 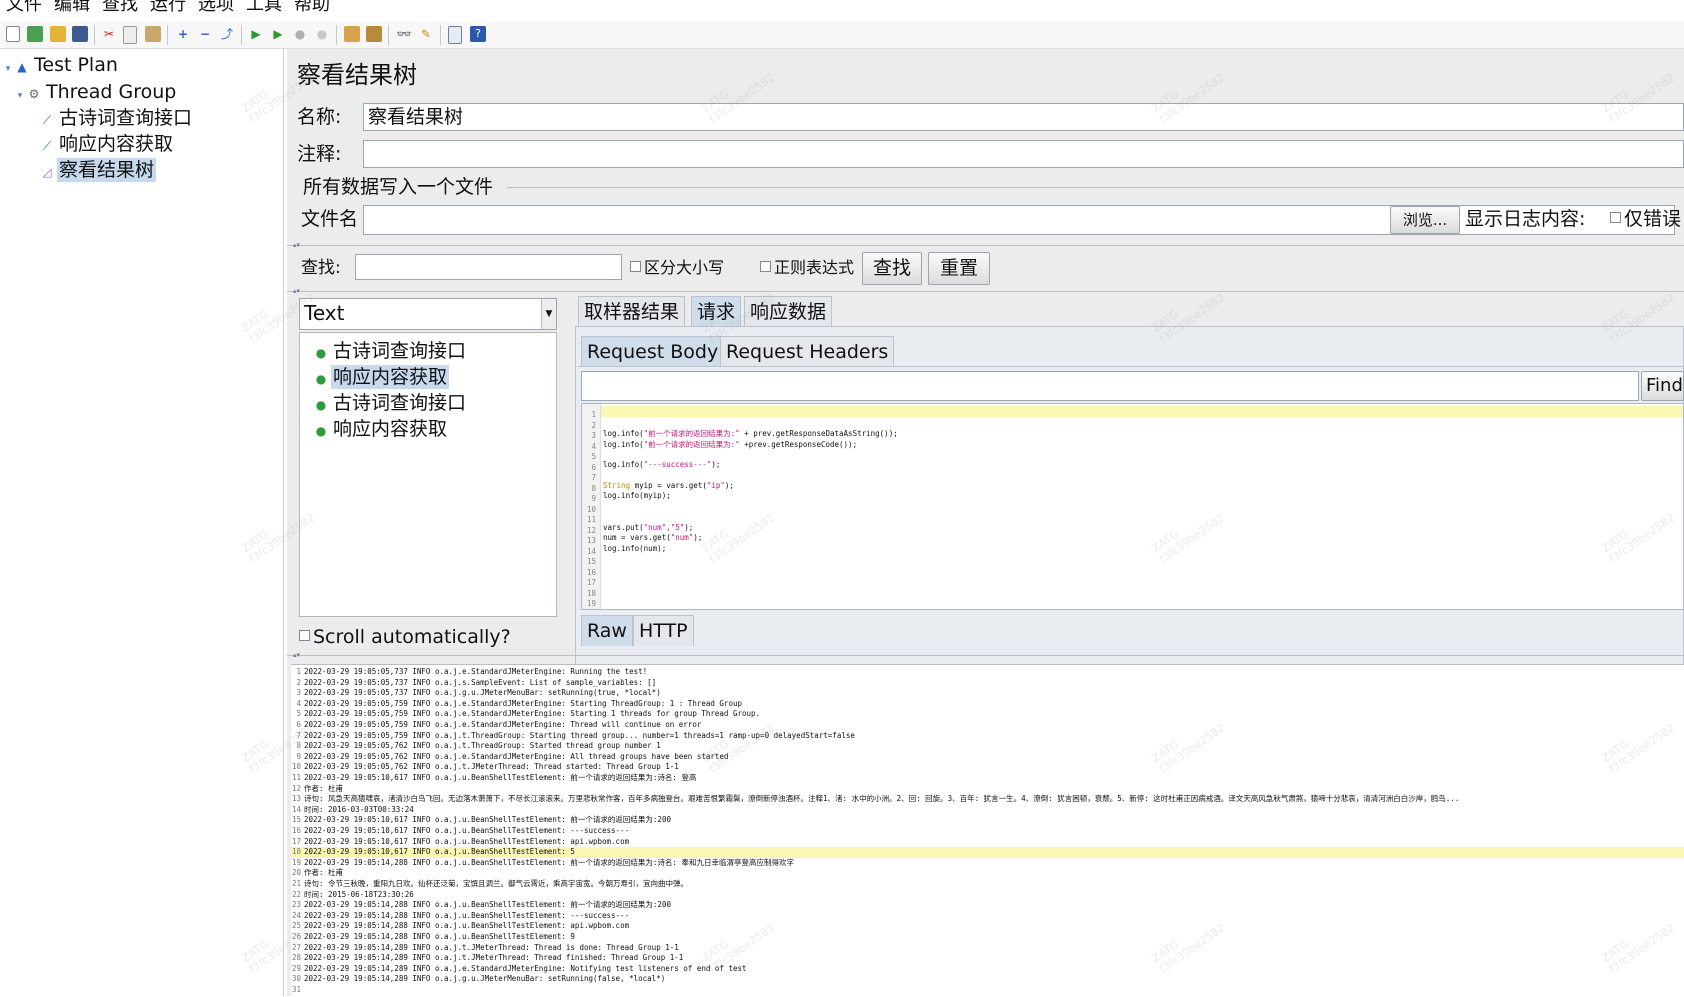 What do you see at coordinates (24, 7) in the screenshot?
I see `menu-file: 文件` at bounding box center [24, 7].